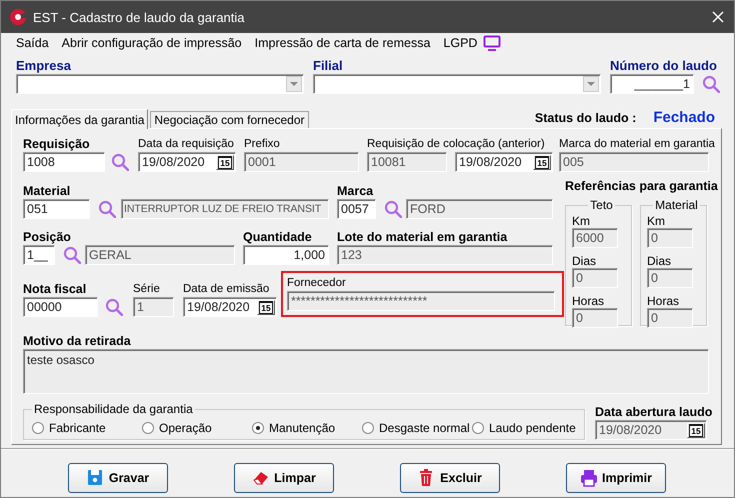  What do you see at coordinates (342, 43) in the screenshot?
I see `menu-item: Impressão de carta de remessa` at bounding box center [342, 43].